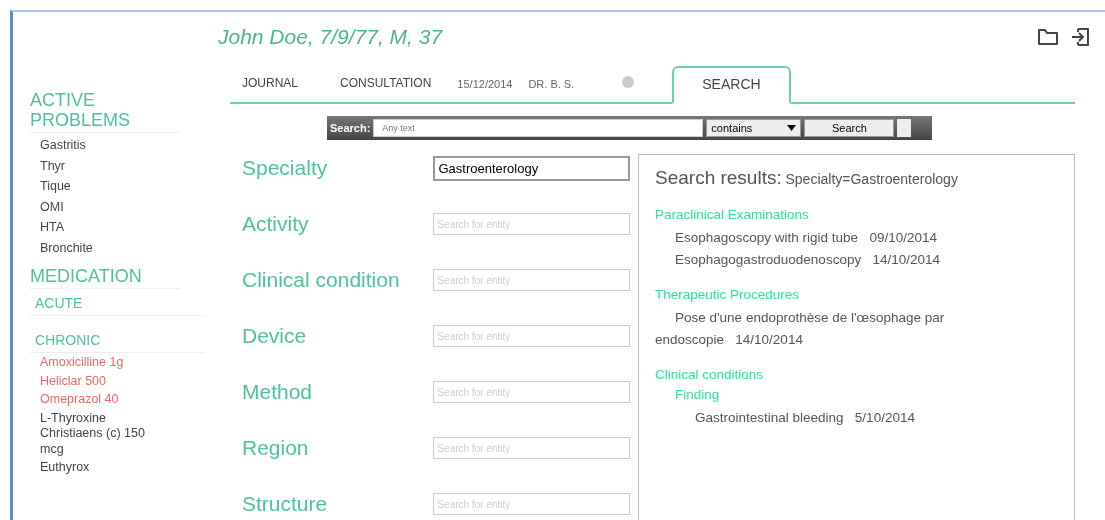 The image size is (1105, 520). I want to click on problem-item: Tique, so click(122, 186).